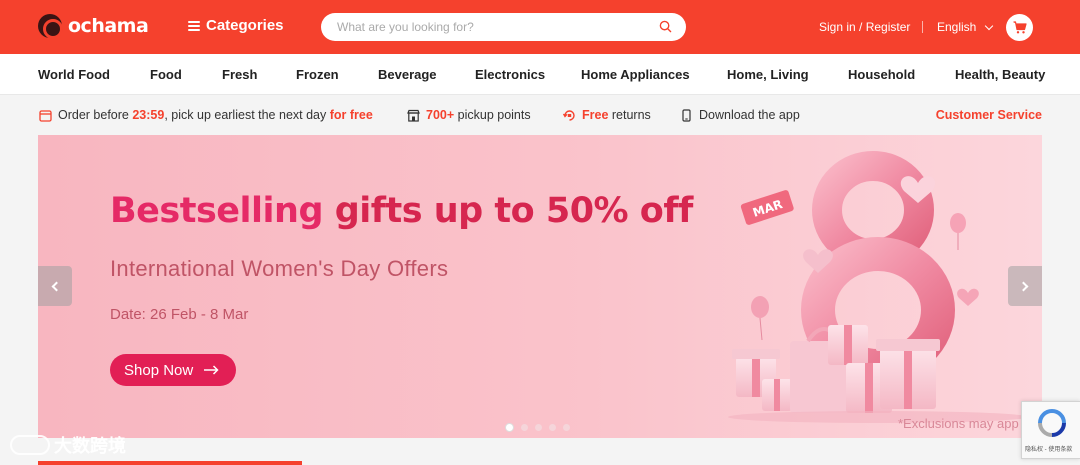 The image size is (1080, 465). I want to click on categories-label: Categories, so click(245, 25).